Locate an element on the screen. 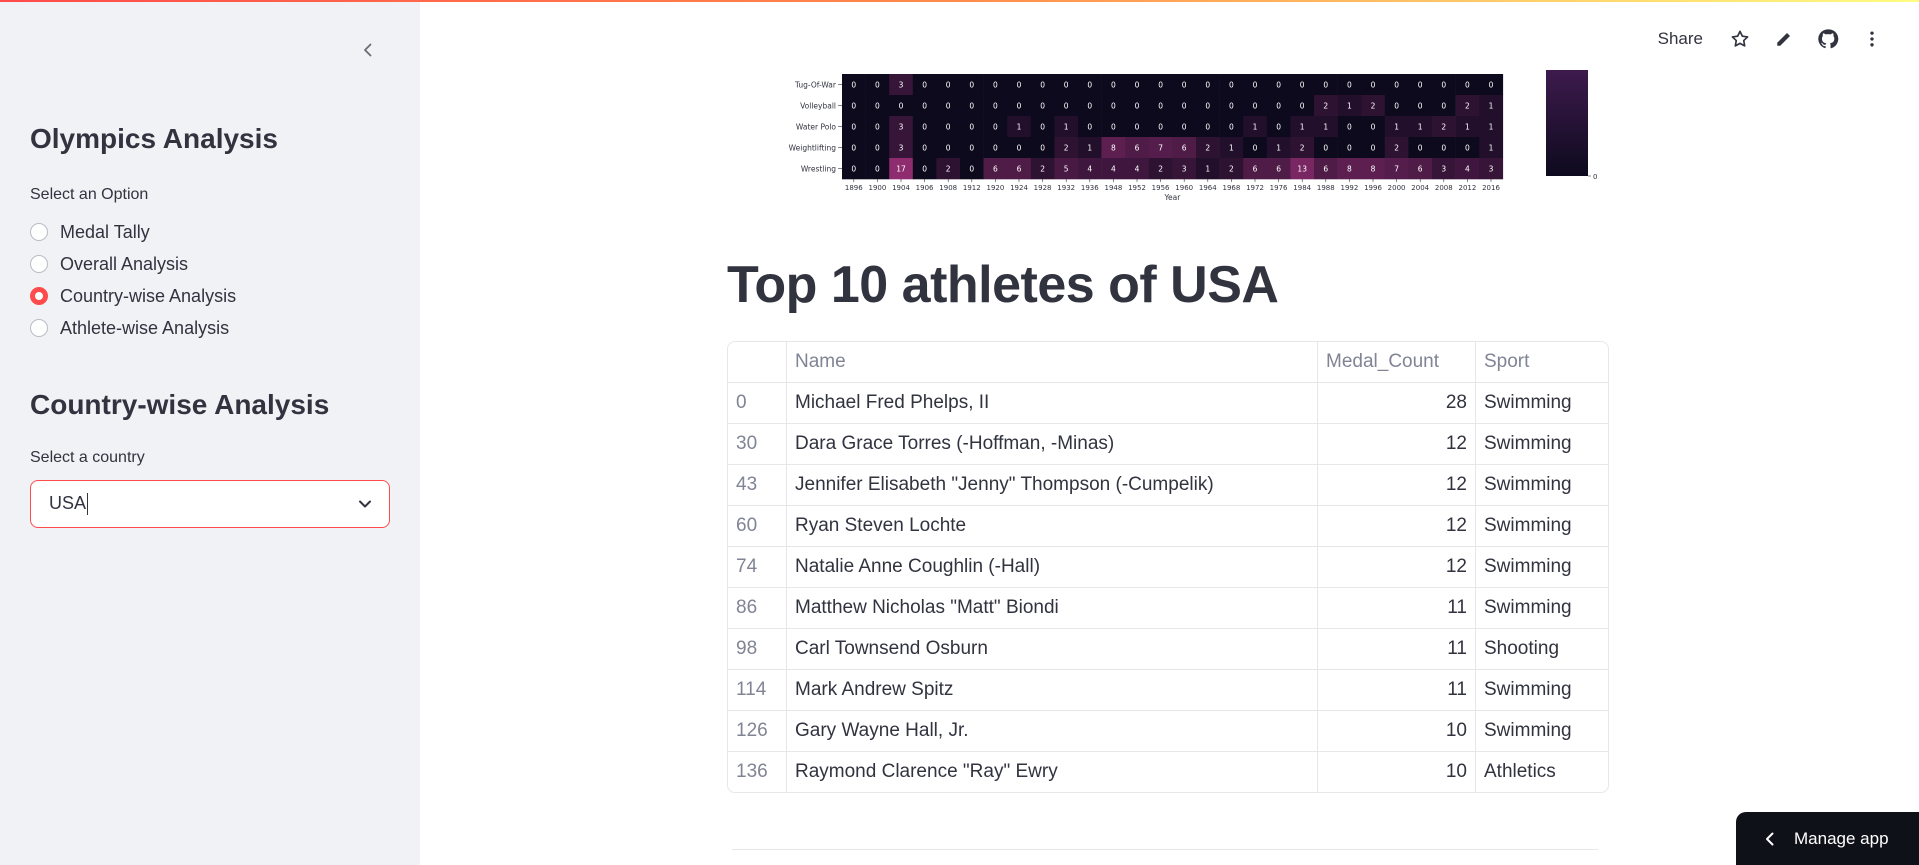  heatmap-x-tick-label: 1964 is located at coordinates (1208, 188).